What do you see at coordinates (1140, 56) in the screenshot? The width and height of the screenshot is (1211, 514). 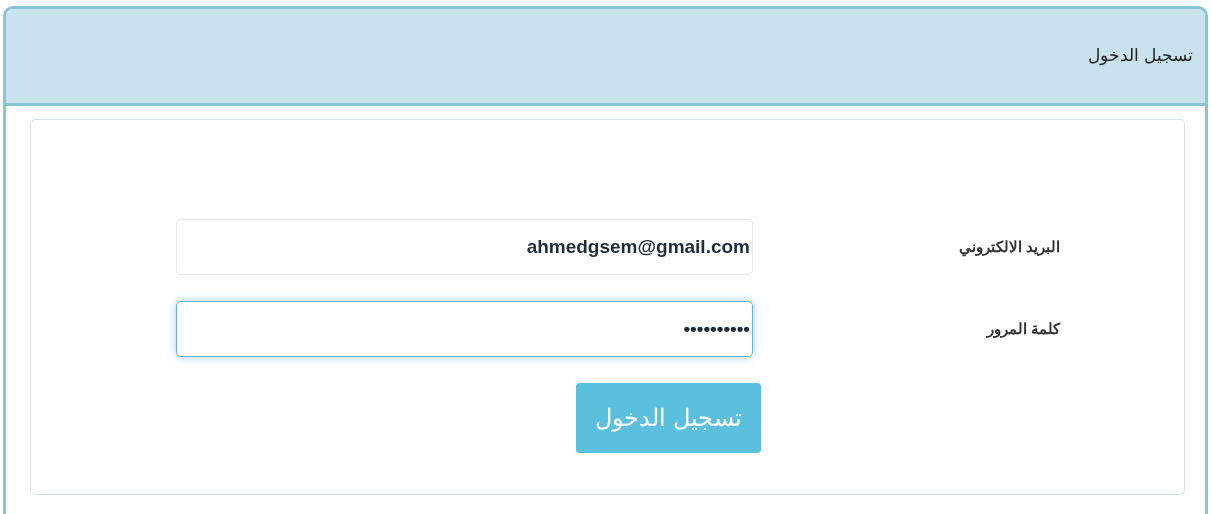 I see `panel-title: تسجيل الدخول` at bounding box center [1140, 56].